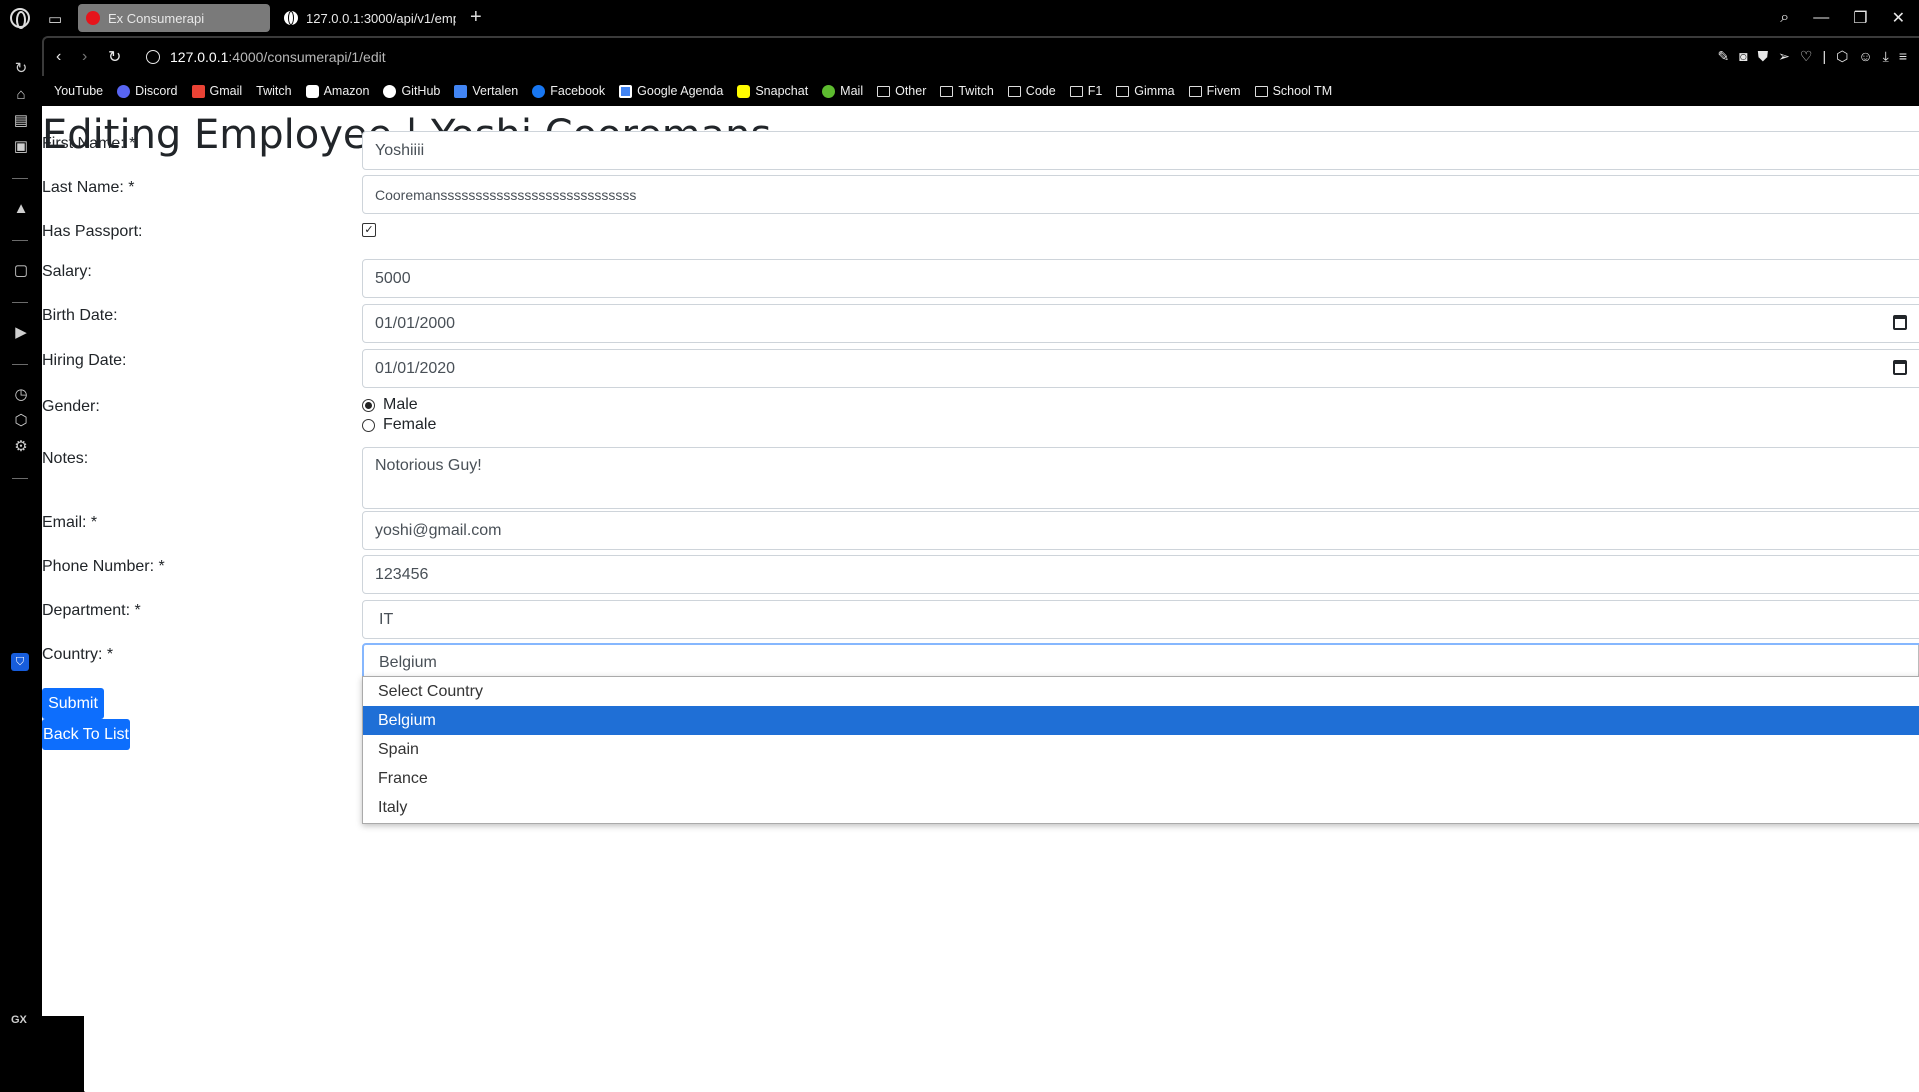 This screenshot has width=1919, height=1092. What do you see at coordinates (399, 425) in the screenshot?
I see `gender-option-female: Female` at bounding box center [399, 425].